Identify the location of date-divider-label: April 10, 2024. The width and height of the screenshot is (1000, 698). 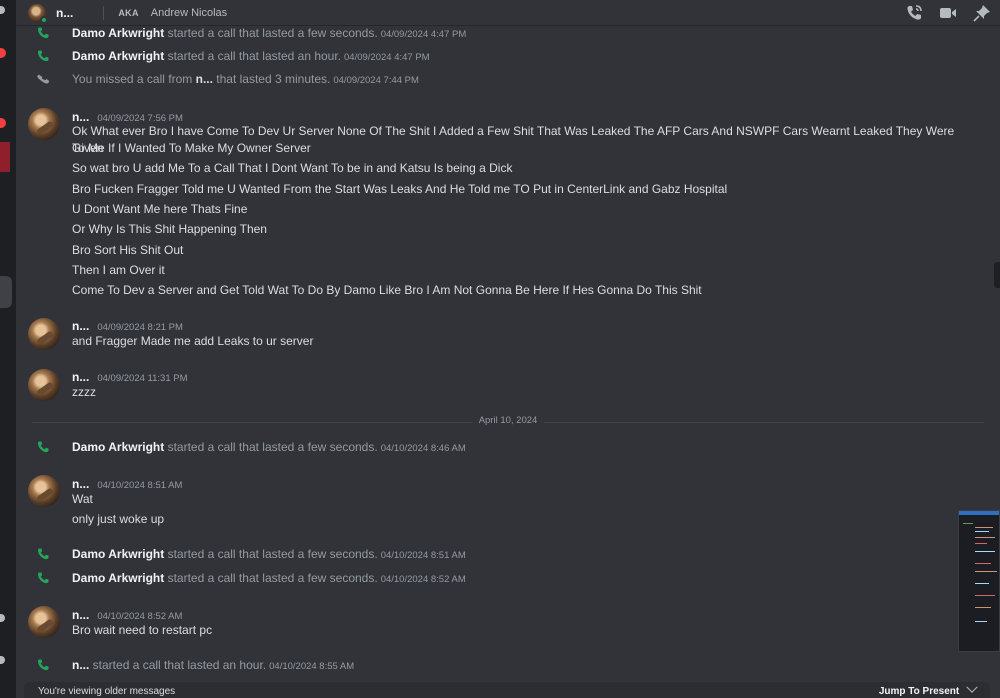
(508, 420).